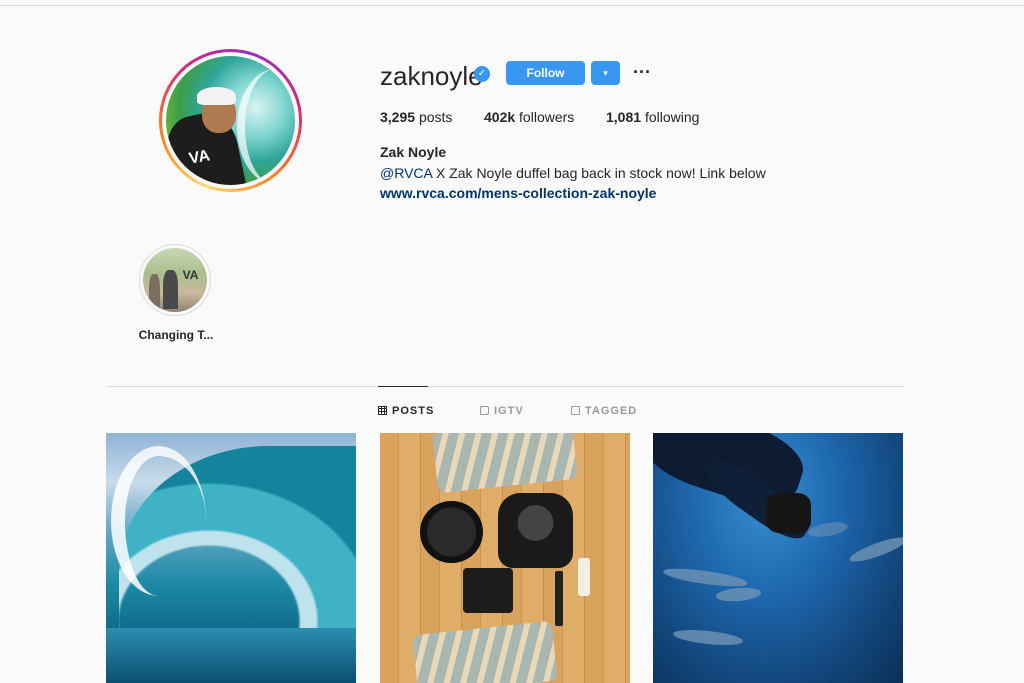 The height and width of the screenshot is (683, 1024). I want to click on posts-count-label: posts, so click(435, 117).